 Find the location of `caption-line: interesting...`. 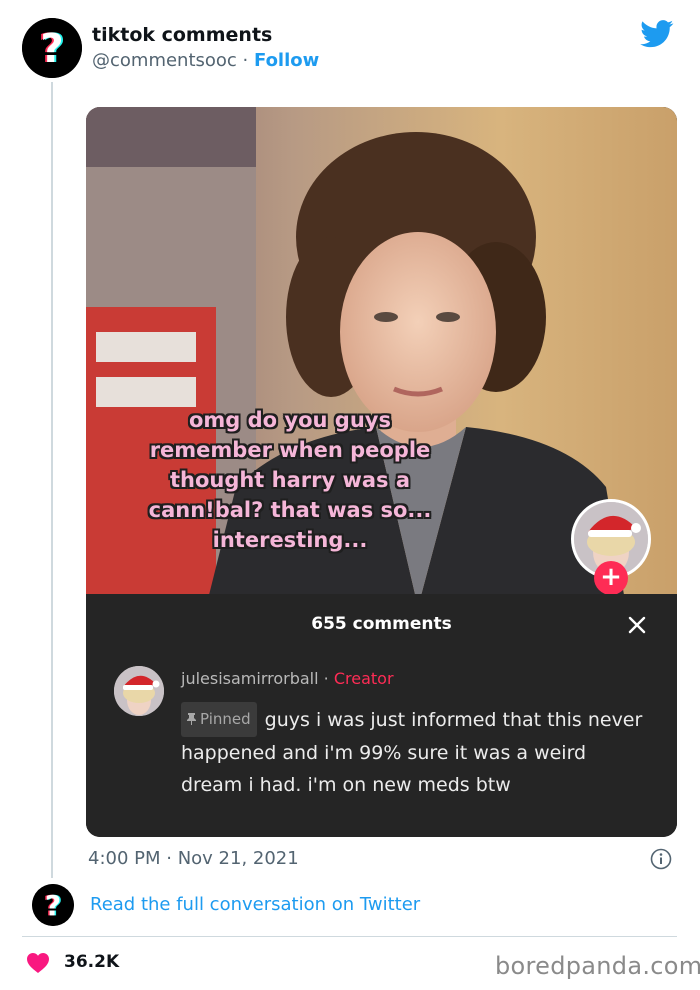

caption-line: interesting... is located at coordinates (290, 540).